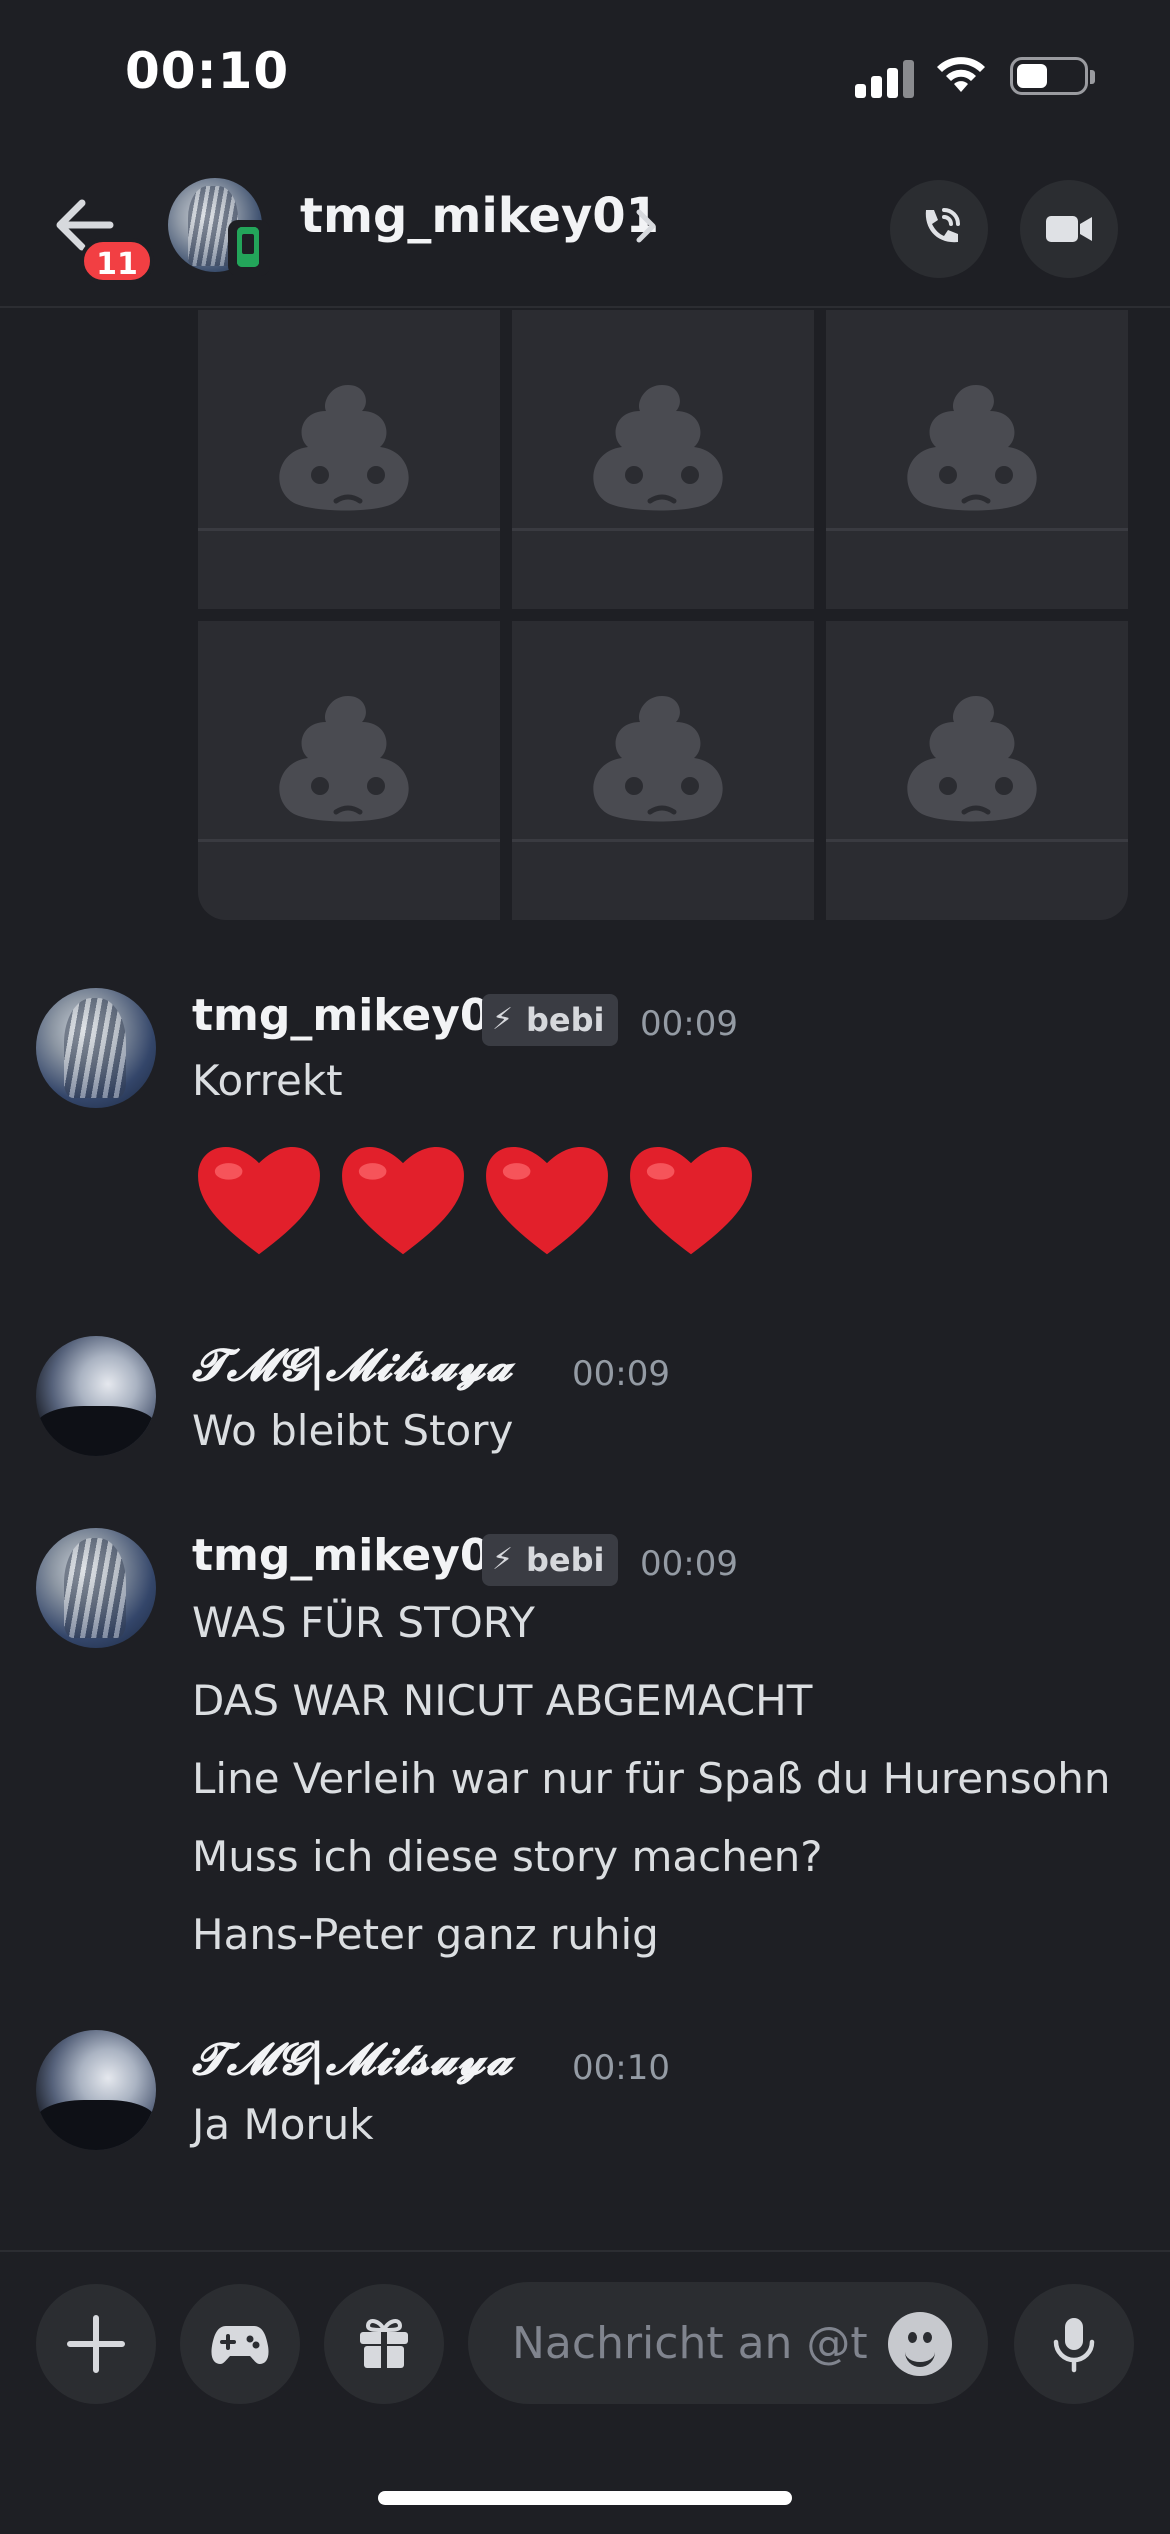 The image size is (1170, 2534). What do you see at coordinates (692, 2343) in the screenshot?
I see `message-input` at bounding box center [692, 2343].